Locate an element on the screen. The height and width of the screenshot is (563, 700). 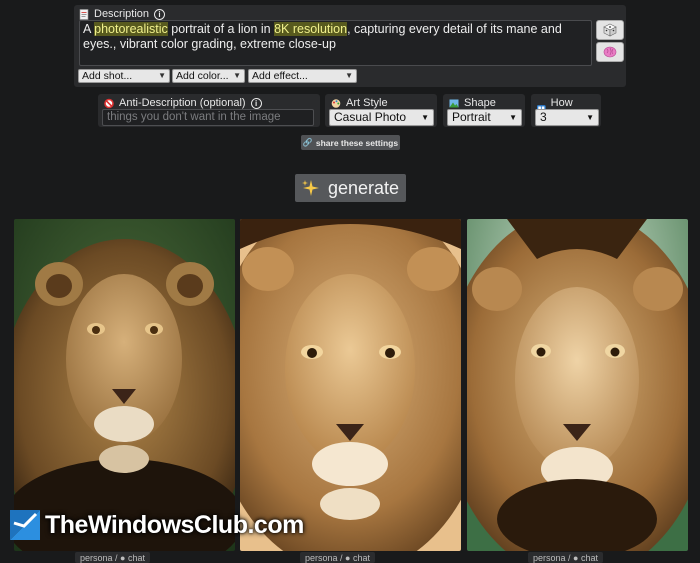
image-3-caption: persona / ● chat is located at coordinates (565, 557).